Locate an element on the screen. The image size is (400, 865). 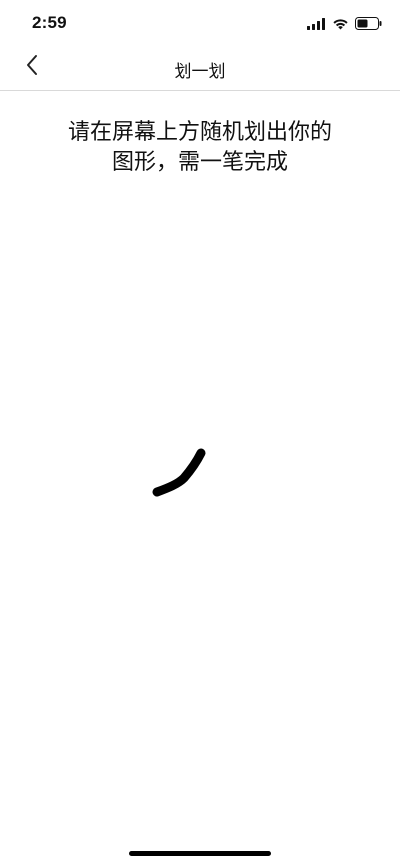
signal-icon is located at coordinates (316, 24).